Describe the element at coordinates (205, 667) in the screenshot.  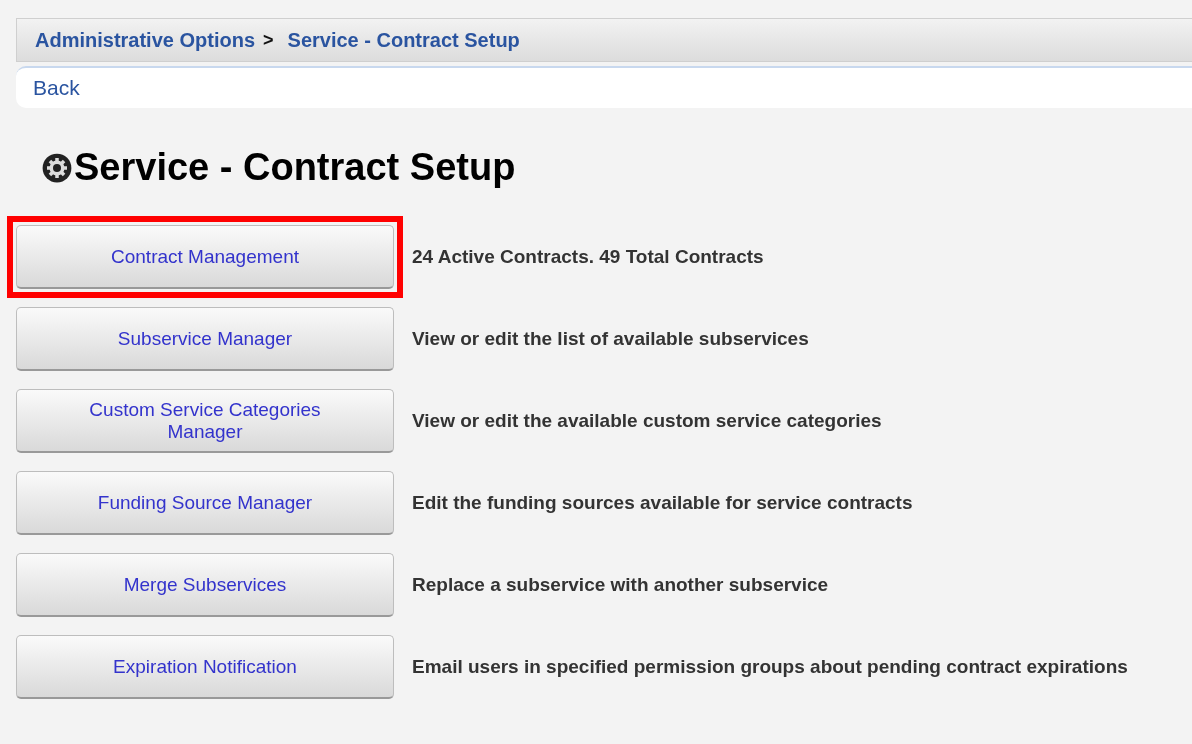
I see `option-button: Expiration Notification` at that location.